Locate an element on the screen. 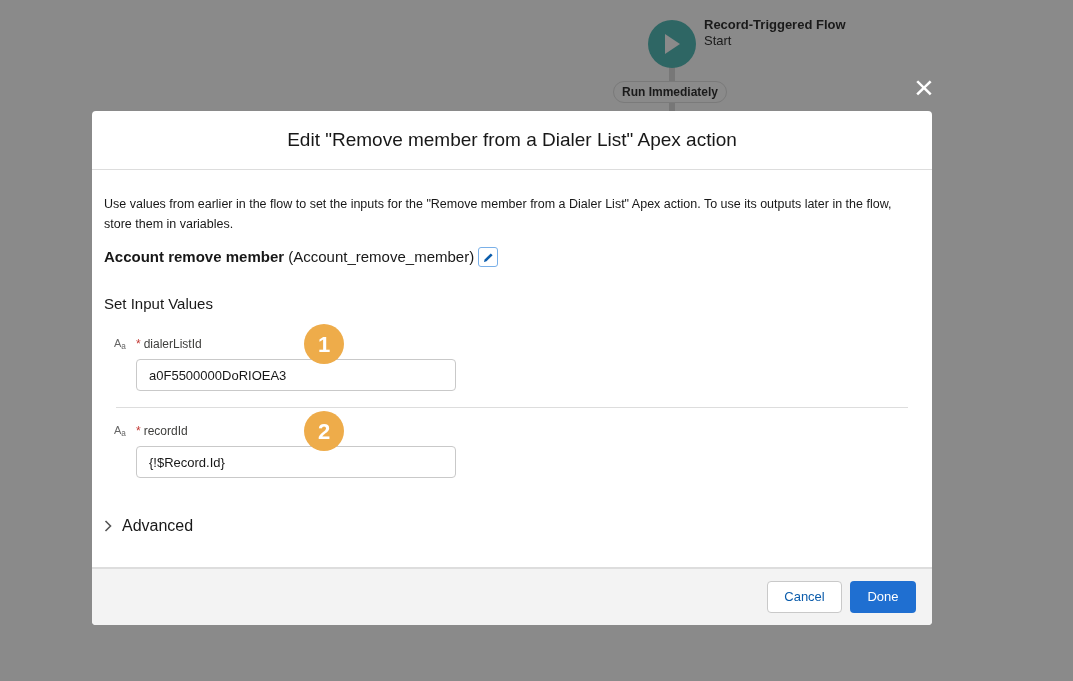  field-label: dialerListId is located at coordinates (172, 344).